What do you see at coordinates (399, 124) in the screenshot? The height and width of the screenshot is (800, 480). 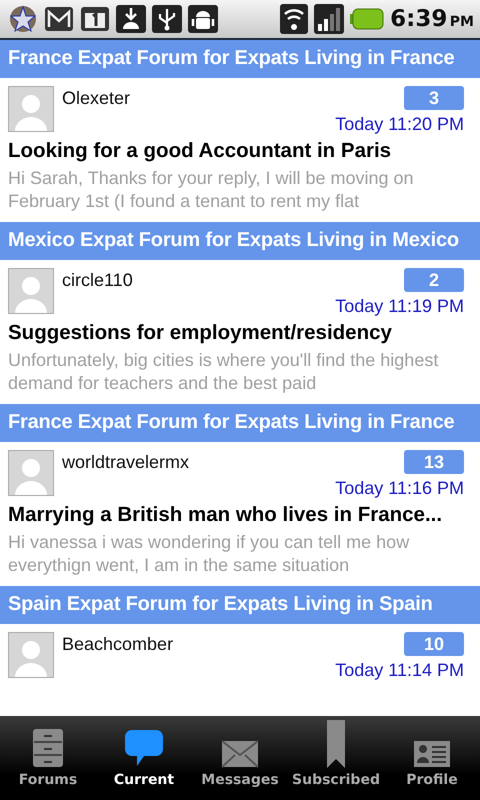 I see `post-time: Today 11:20 PM` at bounding box center [399, 124].